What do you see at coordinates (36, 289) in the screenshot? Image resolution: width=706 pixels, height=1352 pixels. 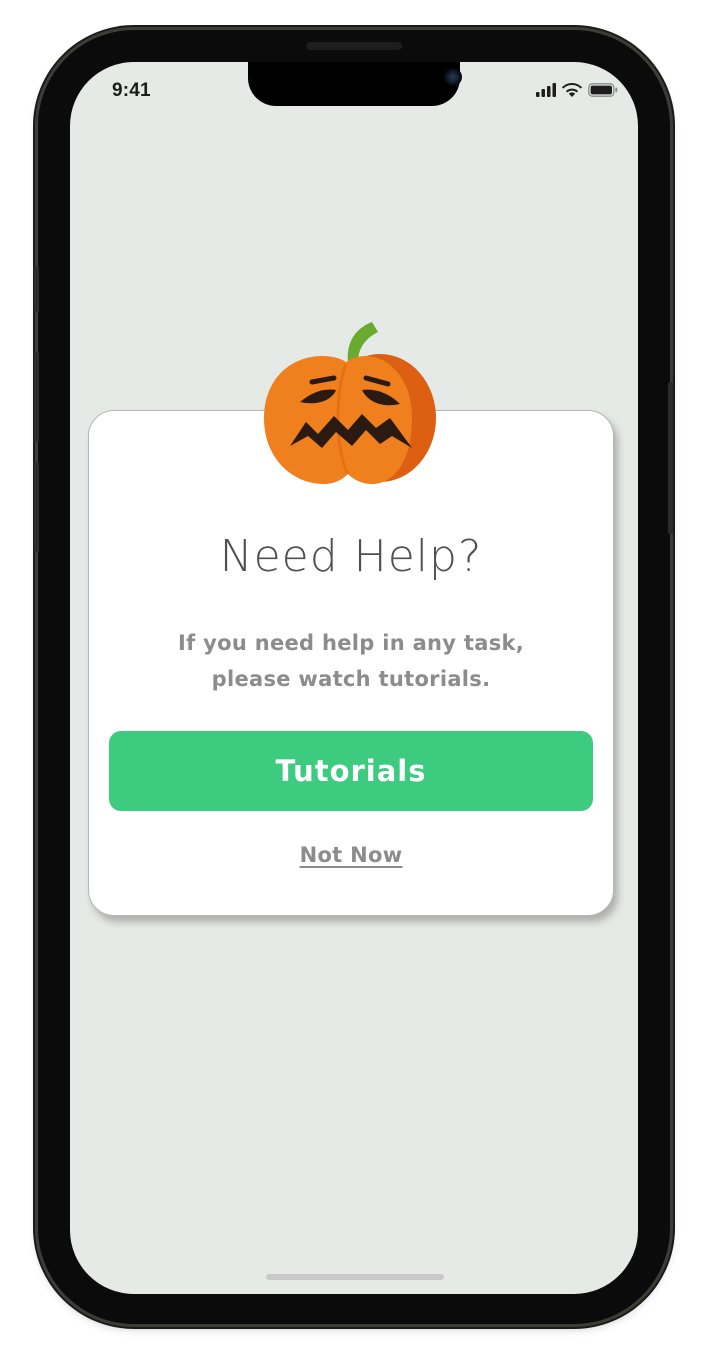 I see `silent-switch` at bounding box center [36, 289].